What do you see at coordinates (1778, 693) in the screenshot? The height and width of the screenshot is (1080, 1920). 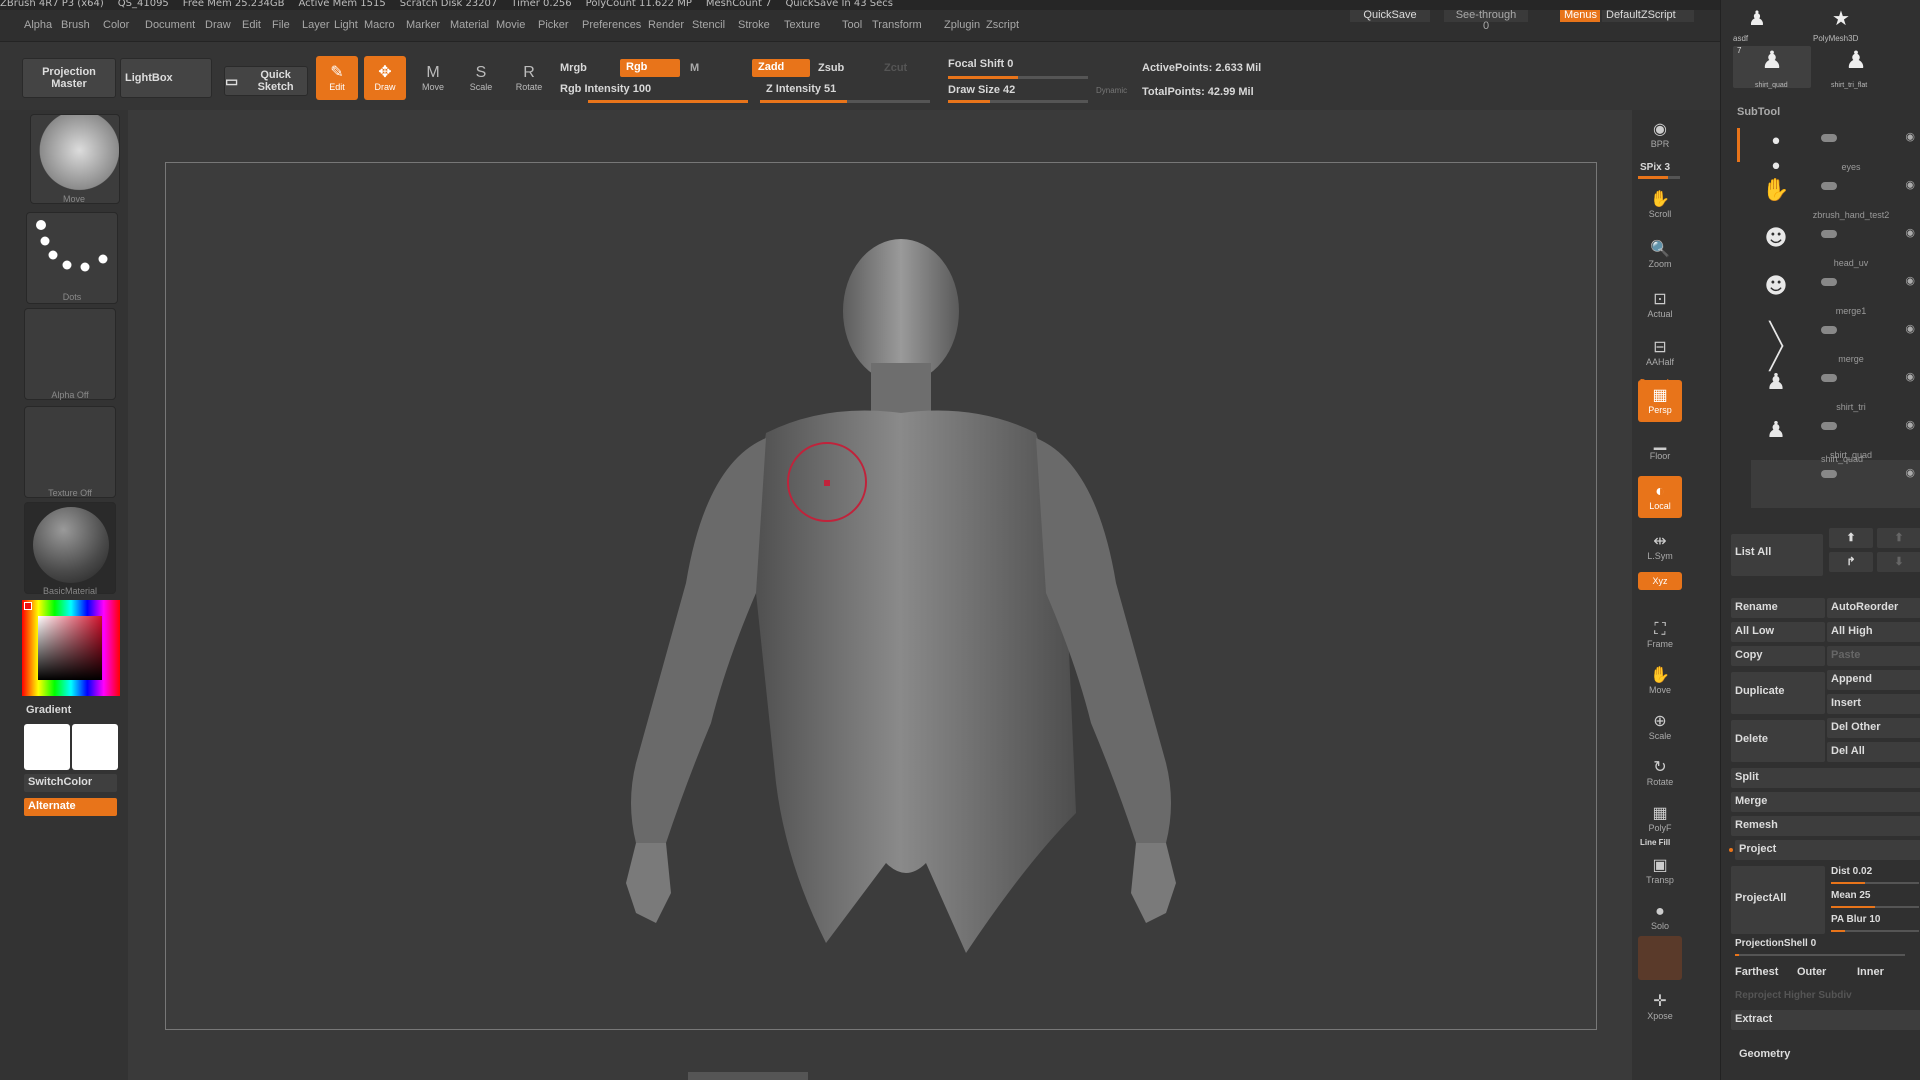 I see `duplicate-button: Duplicate` at bounding box center [1778, 693].